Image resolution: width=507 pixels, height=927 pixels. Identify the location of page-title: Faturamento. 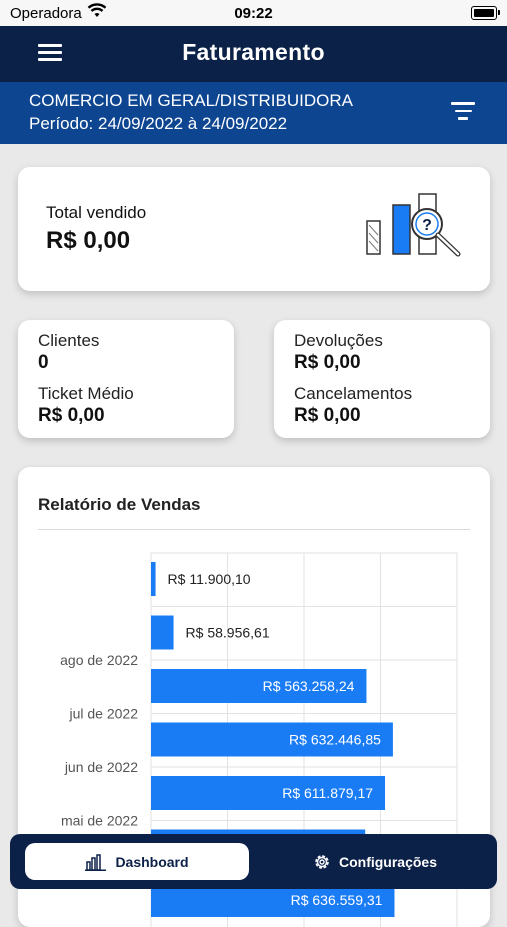
(253, 52).